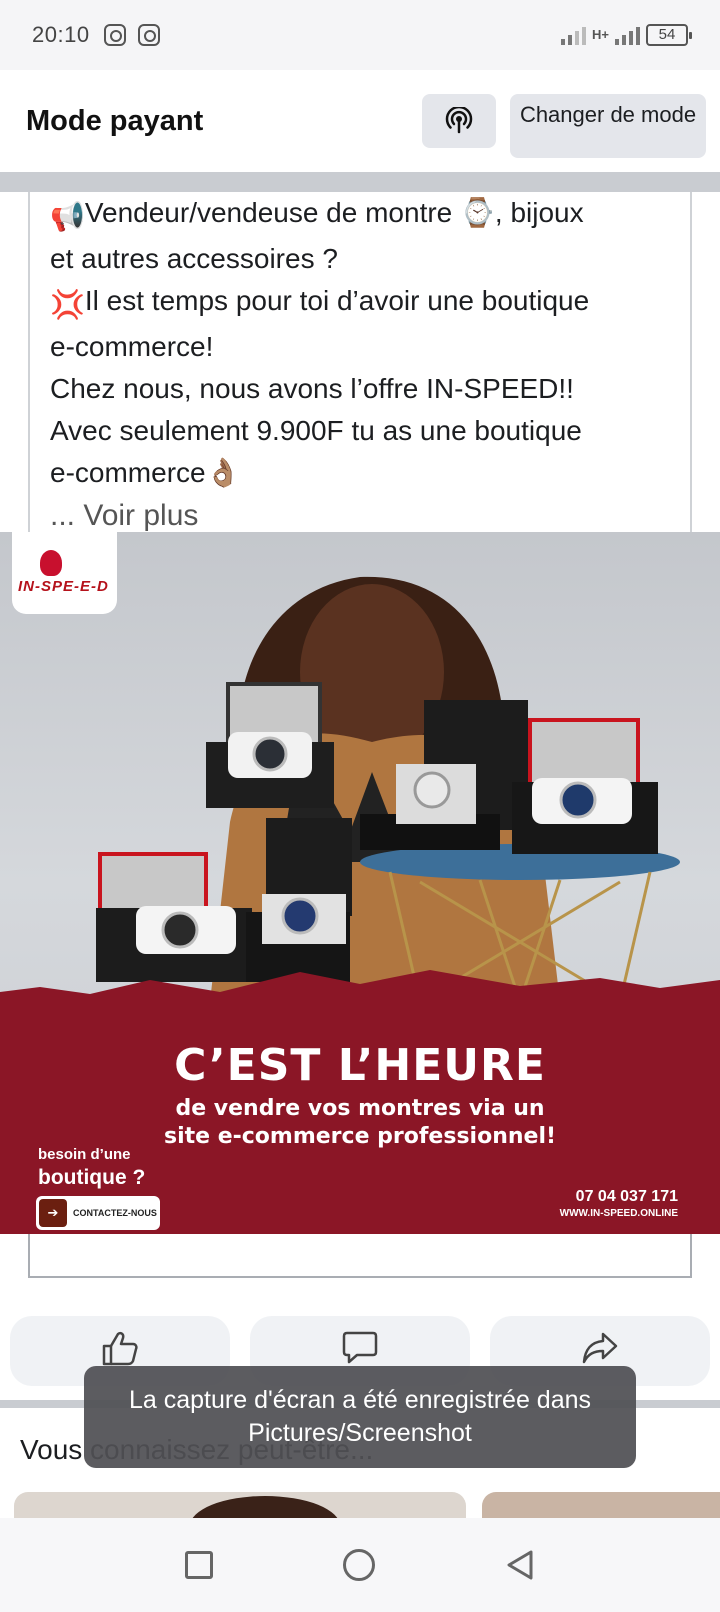 The height and width of the screenshot is (1612, 720). Describe the element at coordinates (145, 472) in the screenshot. I see `post-line: e-commerce👌🏽` at that location.